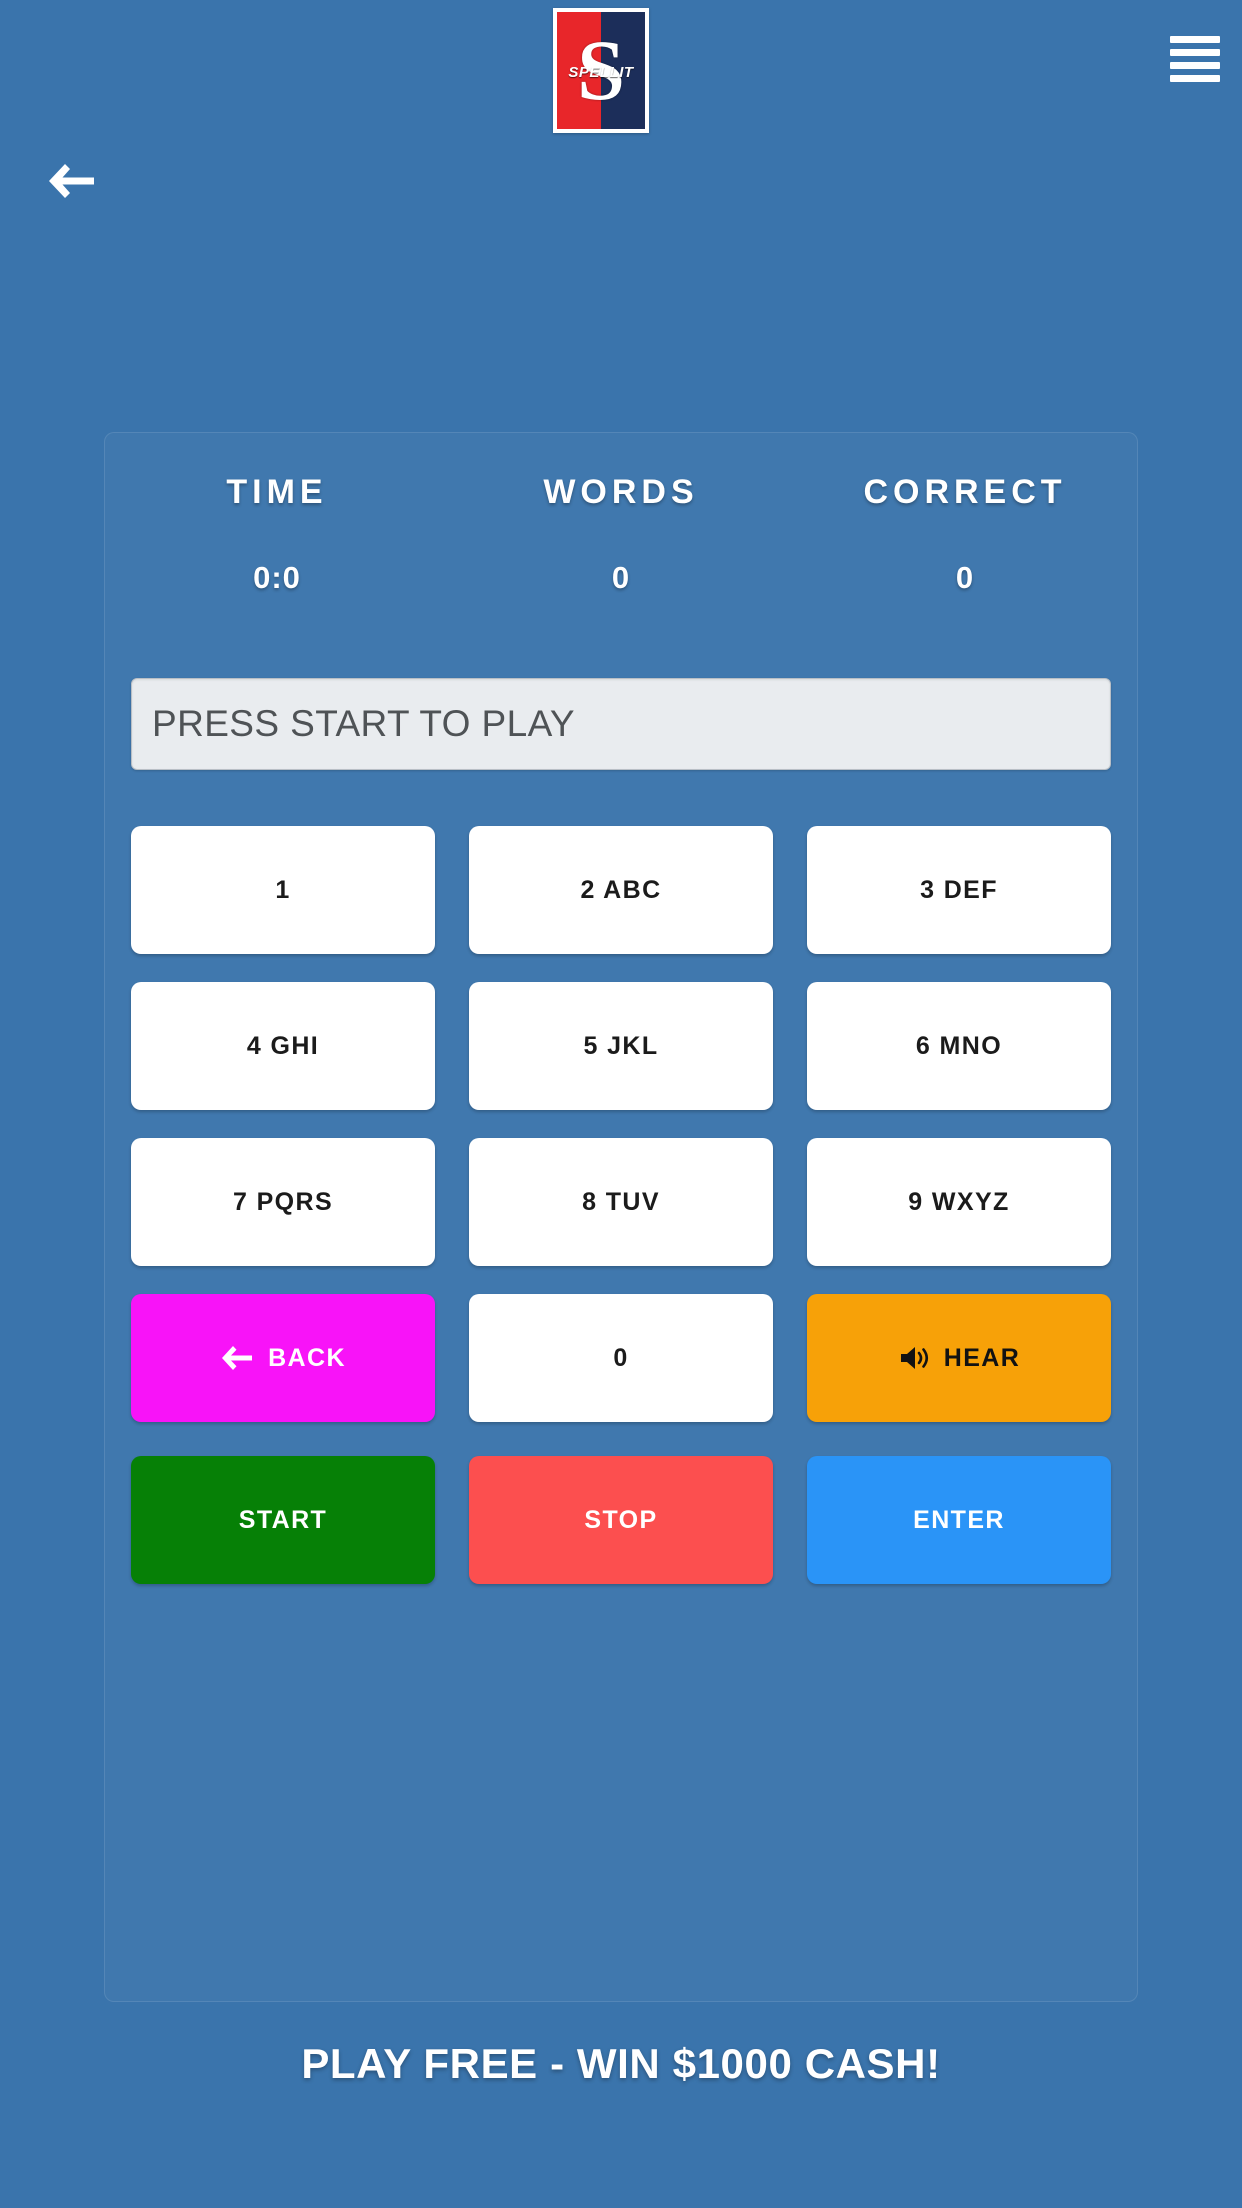 The height and width of the screenshot is (2208, 1242). I want to click on scoreboard-column-words: WORDS, so click(621, 492).